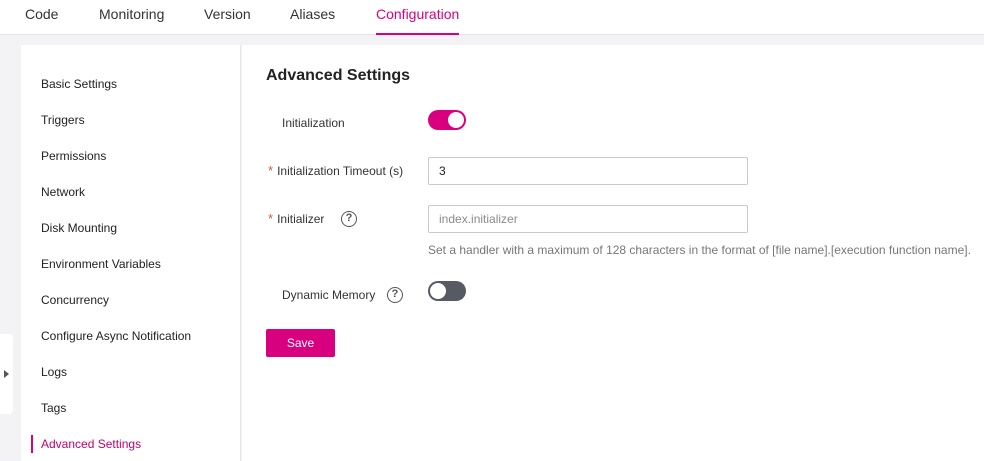 This screenshot has height=461, width=984. Describe the element at coordinates (340, 171) in the screenshot. I see `initialization-timeout-text: Initialization Timeout (s)` at that location.